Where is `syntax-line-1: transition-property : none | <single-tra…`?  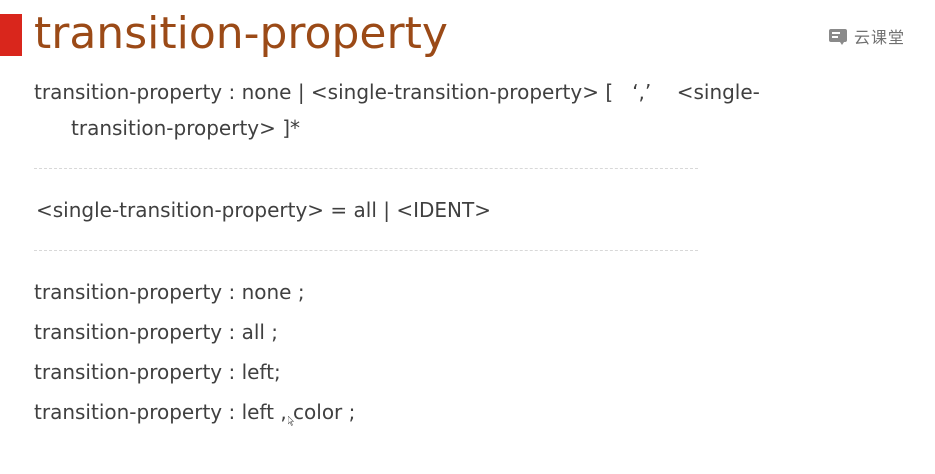 syntax-line-1: transition-property : none | <single-tra… is located at coordinates (397, 92).